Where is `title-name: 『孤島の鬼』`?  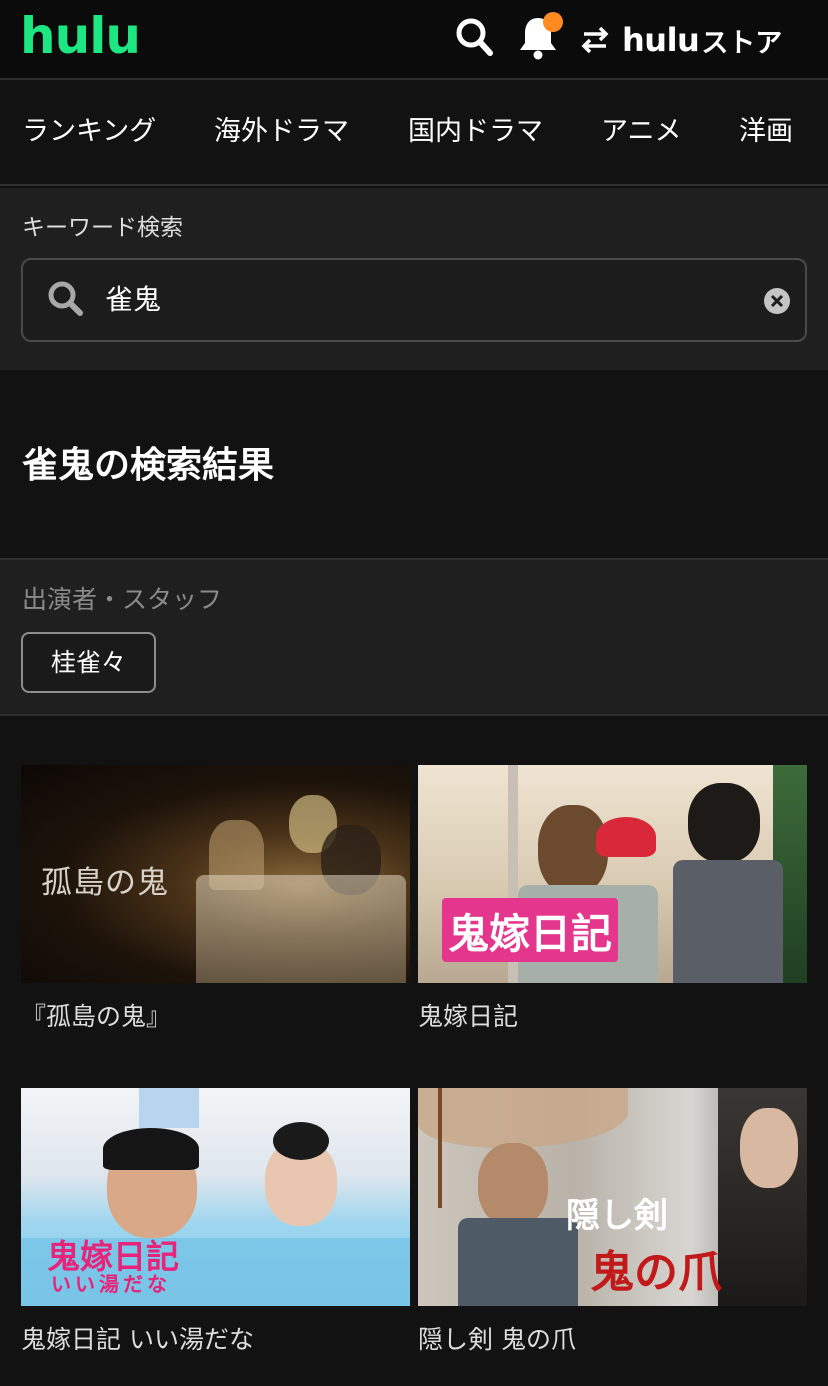 title-name: 『孤島の鬼』 is located at coordinates (96, 1017).